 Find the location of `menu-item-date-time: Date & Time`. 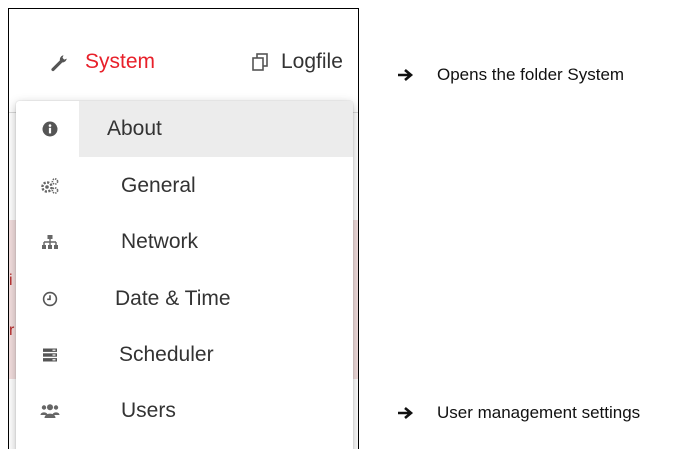

menu-item-date-time: Date & Time is located at coordinates (184, 299).